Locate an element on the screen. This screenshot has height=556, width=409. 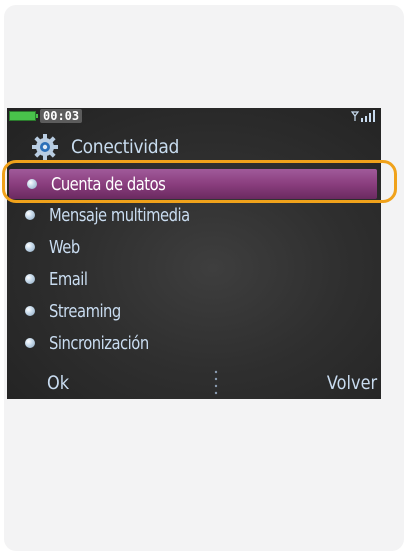
menu-item-web: Web is located at coordinates (194, 247).